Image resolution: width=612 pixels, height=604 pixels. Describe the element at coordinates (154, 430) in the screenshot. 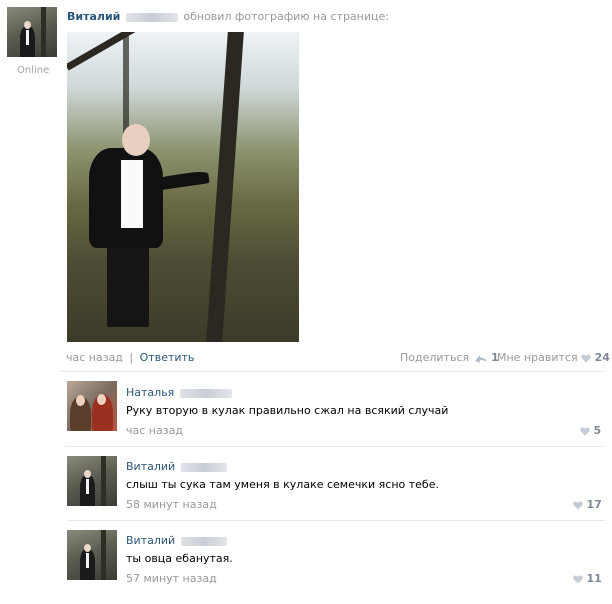

I see `comment-time: час назад` at that location.